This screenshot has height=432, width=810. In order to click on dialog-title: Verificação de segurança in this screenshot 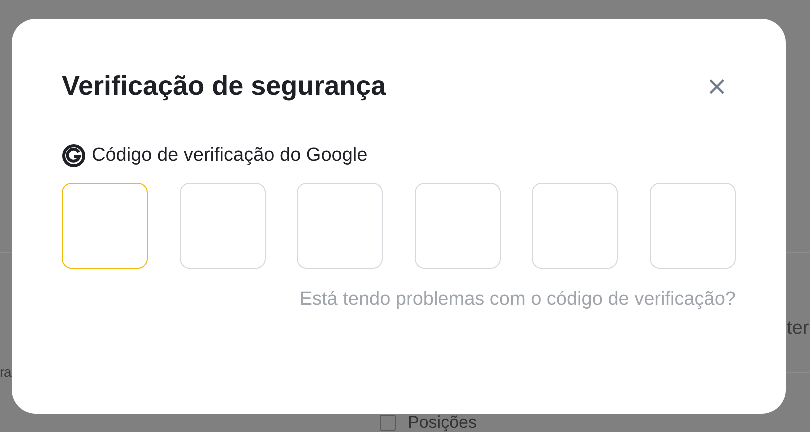, I will do `click(224, 86)`.